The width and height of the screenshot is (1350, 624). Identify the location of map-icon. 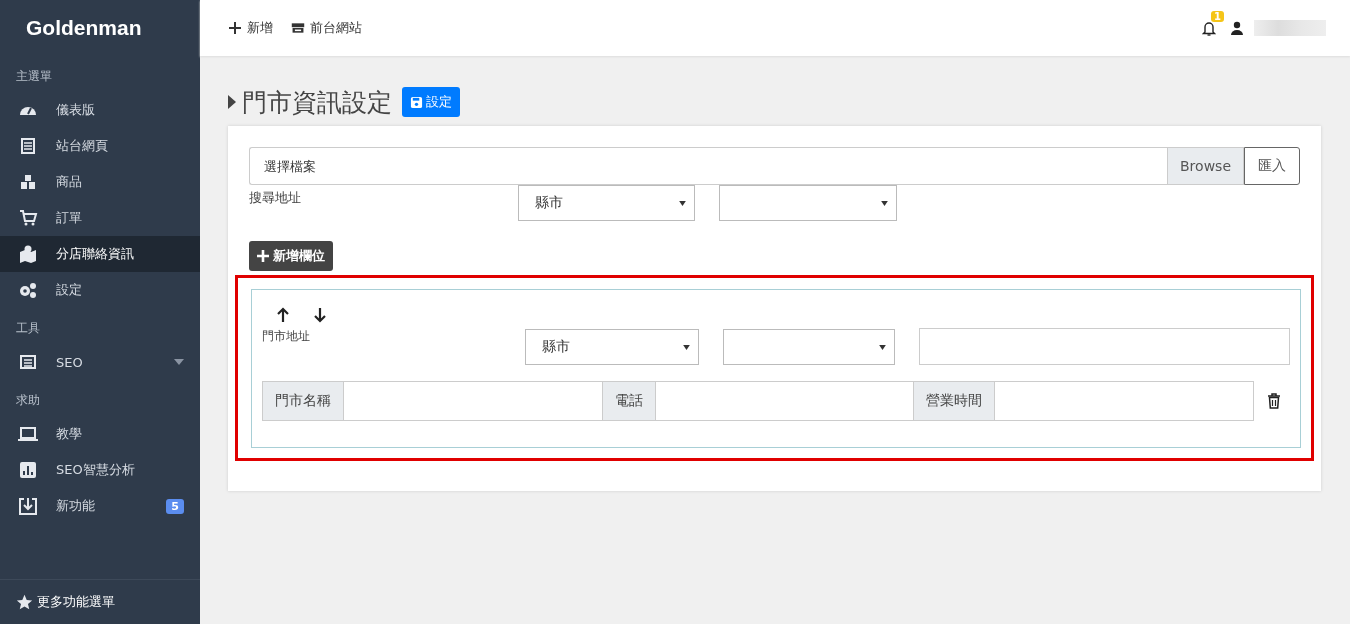
(28, 254).